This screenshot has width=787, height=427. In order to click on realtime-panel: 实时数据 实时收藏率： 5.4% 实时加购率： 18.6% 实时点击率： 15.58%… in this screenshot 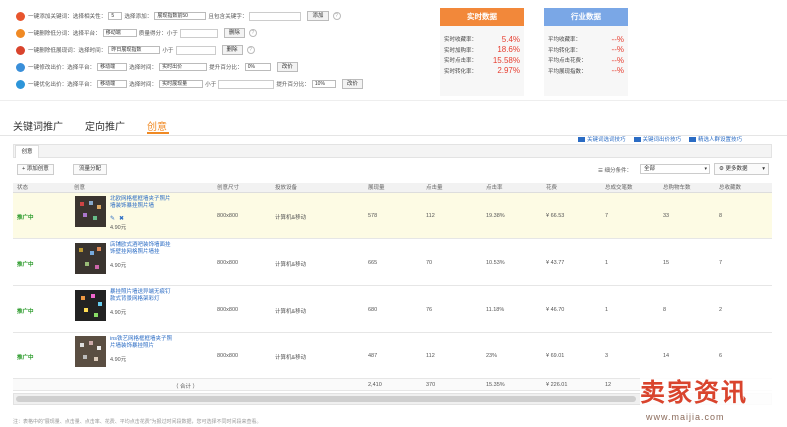, I will do `click(482, 52)`.